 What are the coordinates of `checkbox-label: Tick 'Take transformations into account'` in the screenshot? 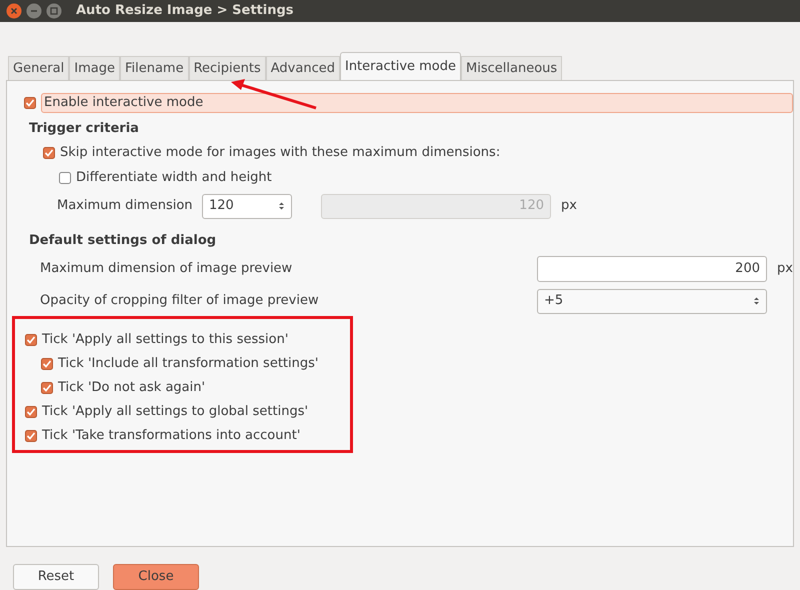 It's located at (171, 436).